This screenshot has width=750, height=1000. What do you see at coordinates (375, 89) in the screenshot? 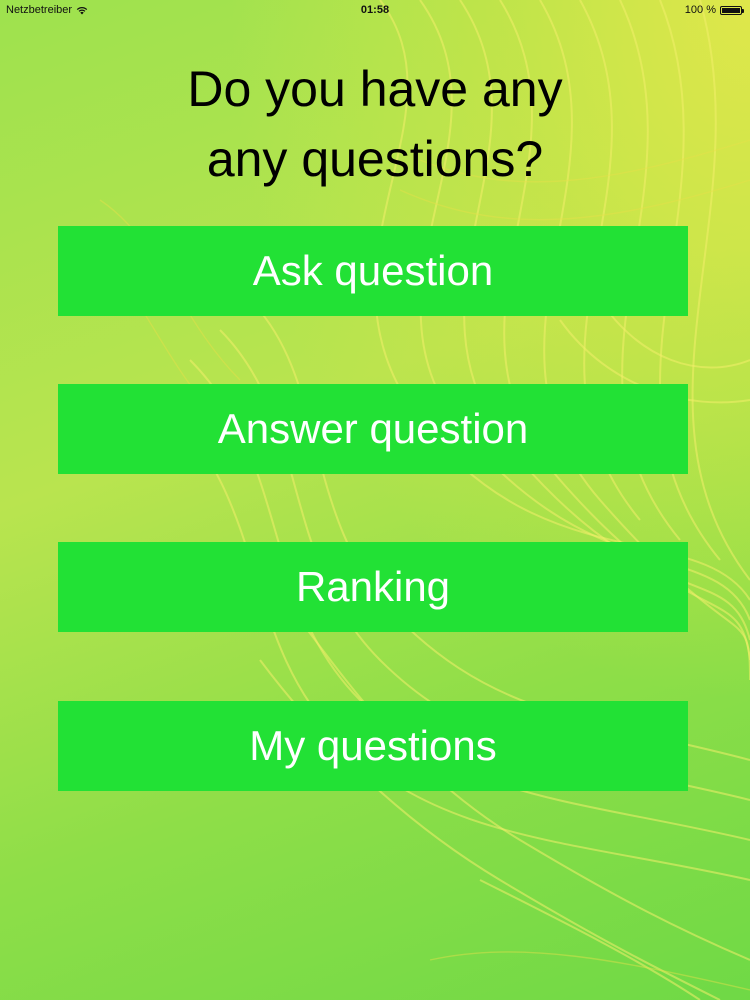
I see `page-title-line-1: Do you have any` at bounding box center [375, 89].